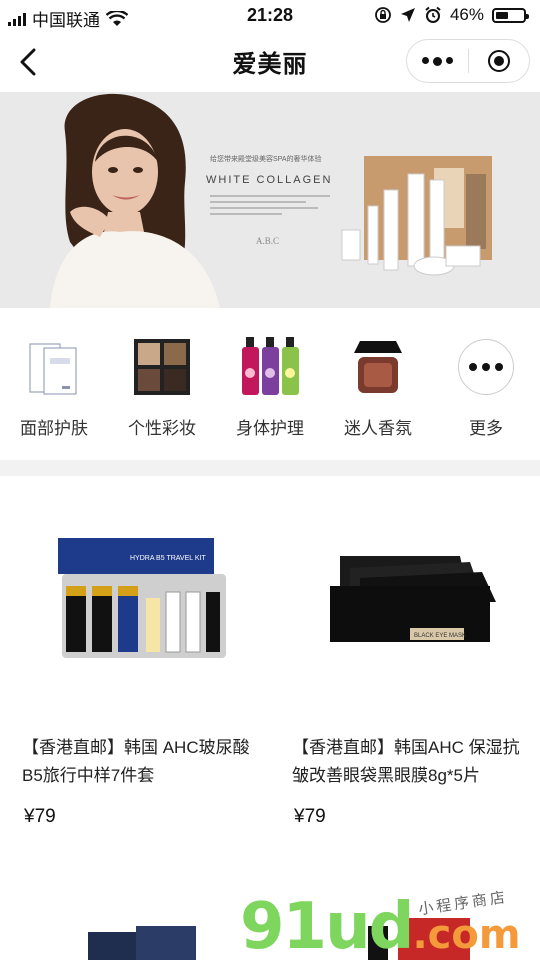  Describe the element at coordinates (406, 761) in the screenshot. I see `product-name: 【香港直邮】韩国AHC 保湿抗皱改善眼袋黑眼膜8g*5片` at that location.